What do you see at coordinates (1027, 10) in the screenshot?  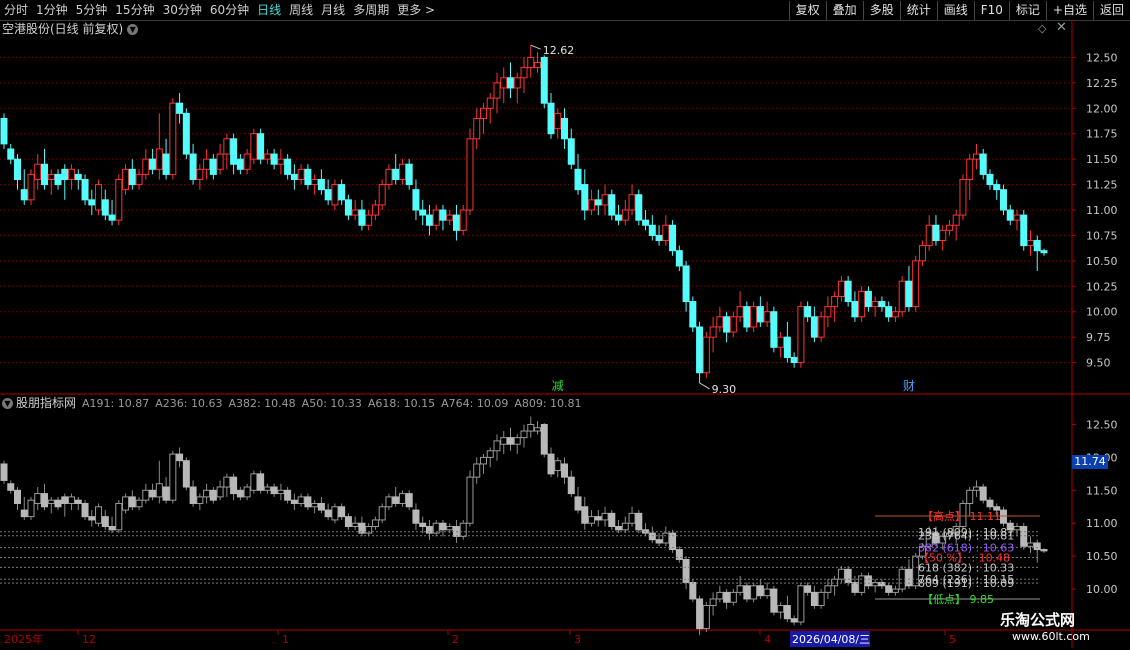 I see `toolbar-button: 标记` at bounding box center [1027, 10].